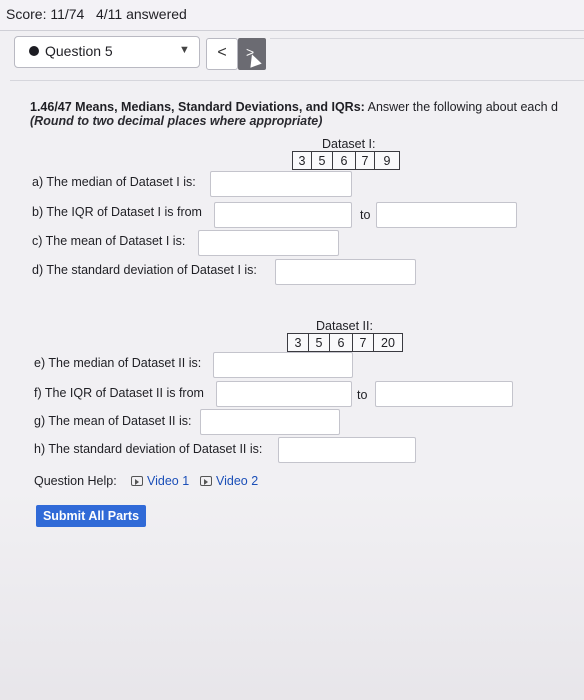  I want to click on dataset1-value: 6, so click(344, 160).